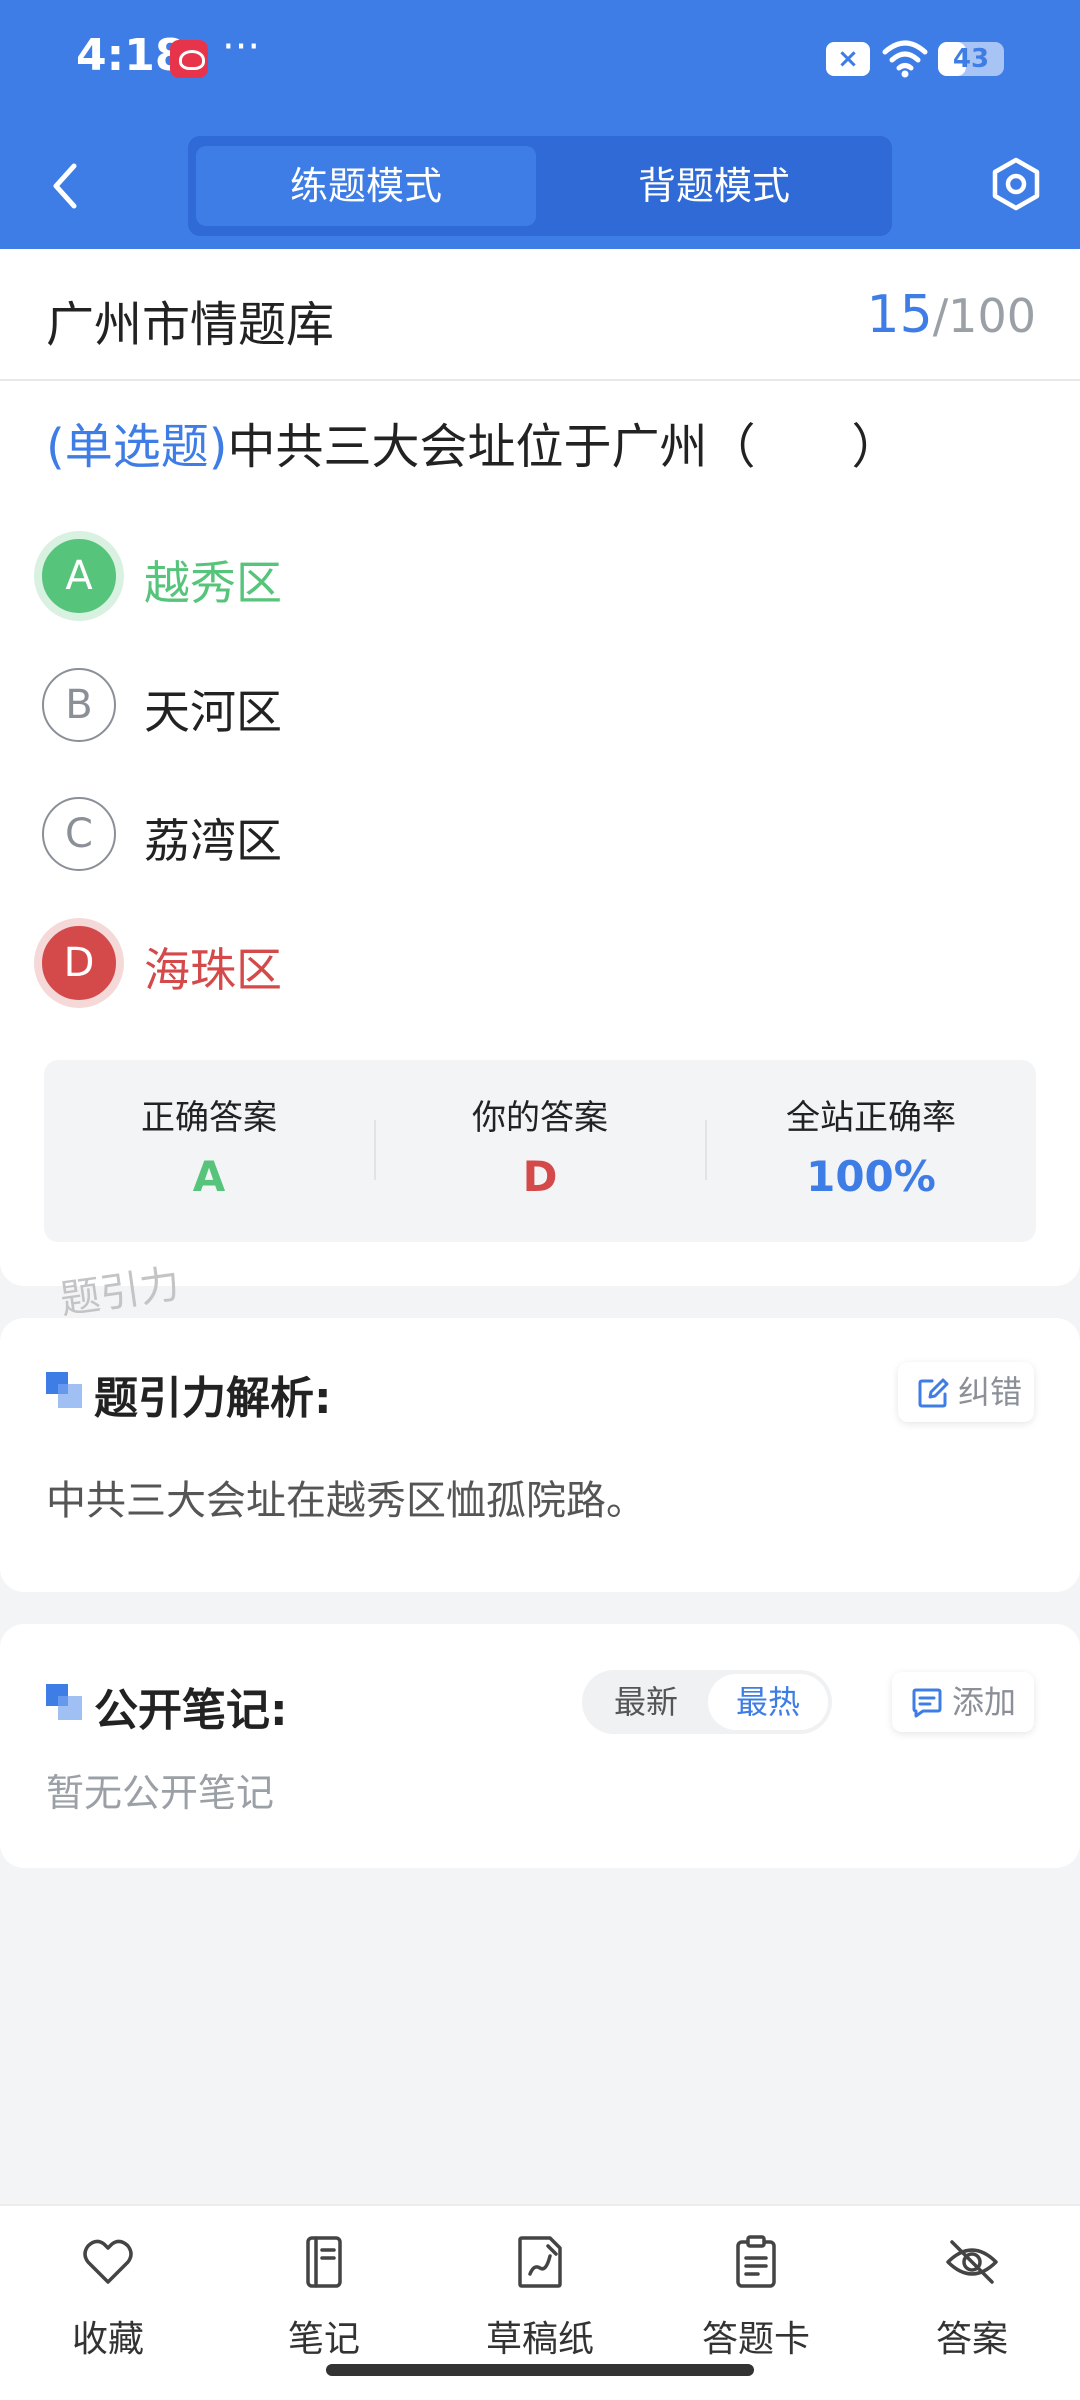  What do you see at coordinates (707, 1702) in the screenshot?
I see `notes-sort-toggle: 最新 最热` at bounding box center [707, 1702].